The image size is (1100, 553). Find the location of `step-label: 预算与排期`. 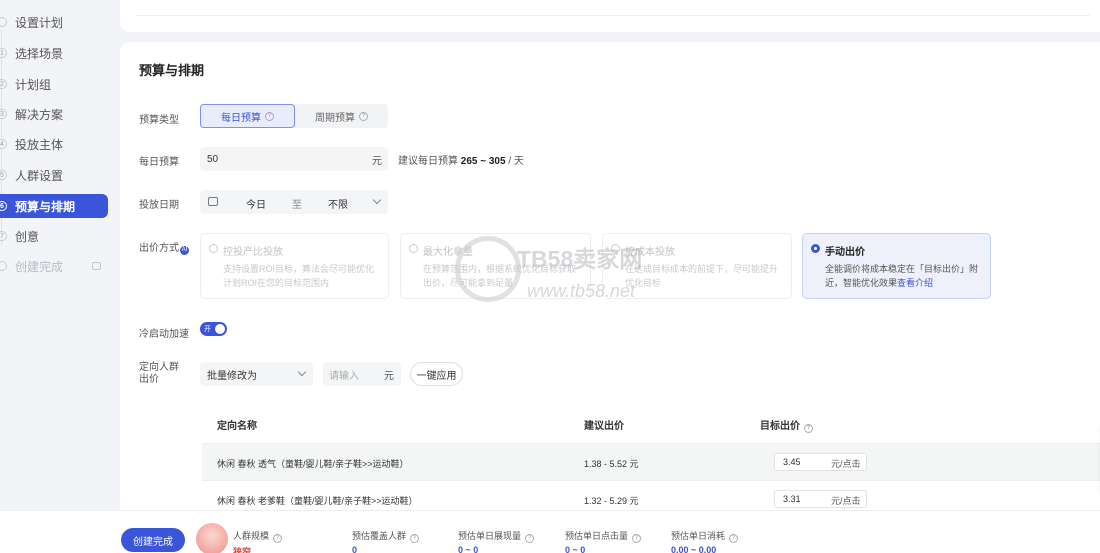

step-label: 预算与排期 is located at coordinates (45, 206).